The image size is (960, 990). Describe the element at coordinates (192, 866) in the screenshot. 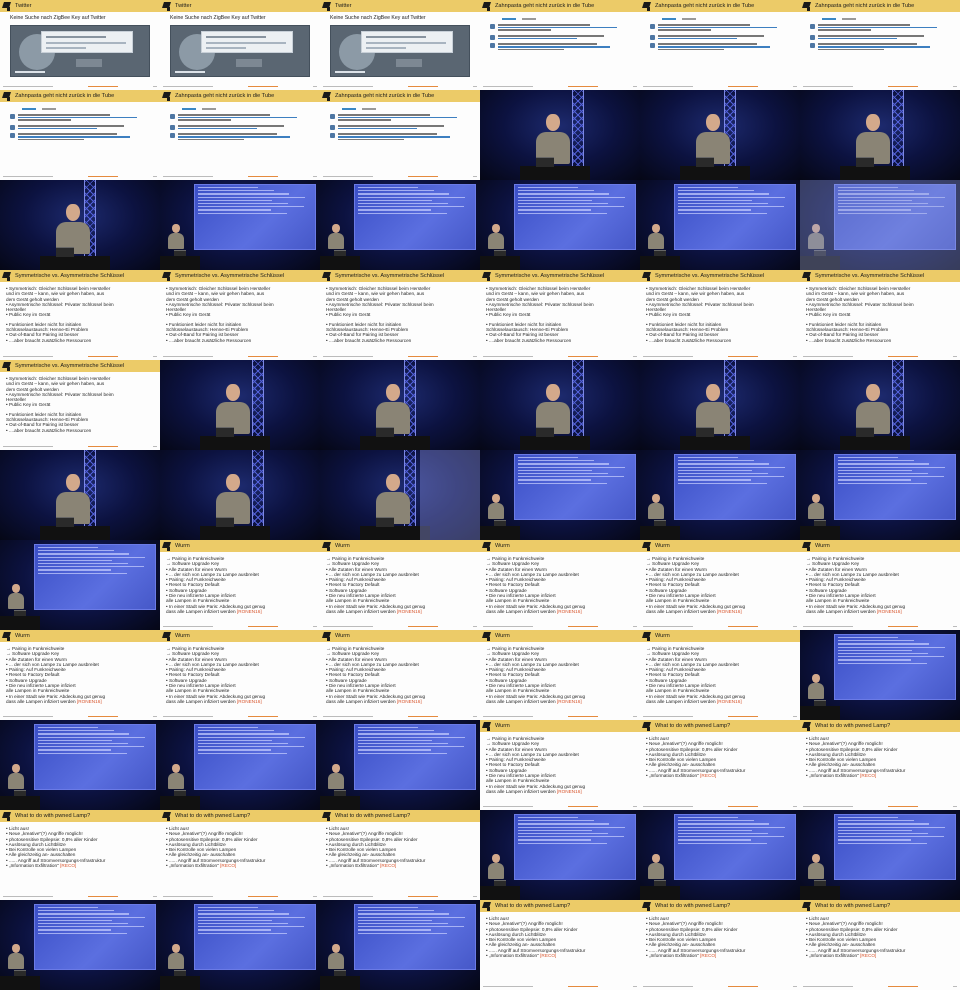

I see `bullet-text: • „Information Exfiltration"` at that location.